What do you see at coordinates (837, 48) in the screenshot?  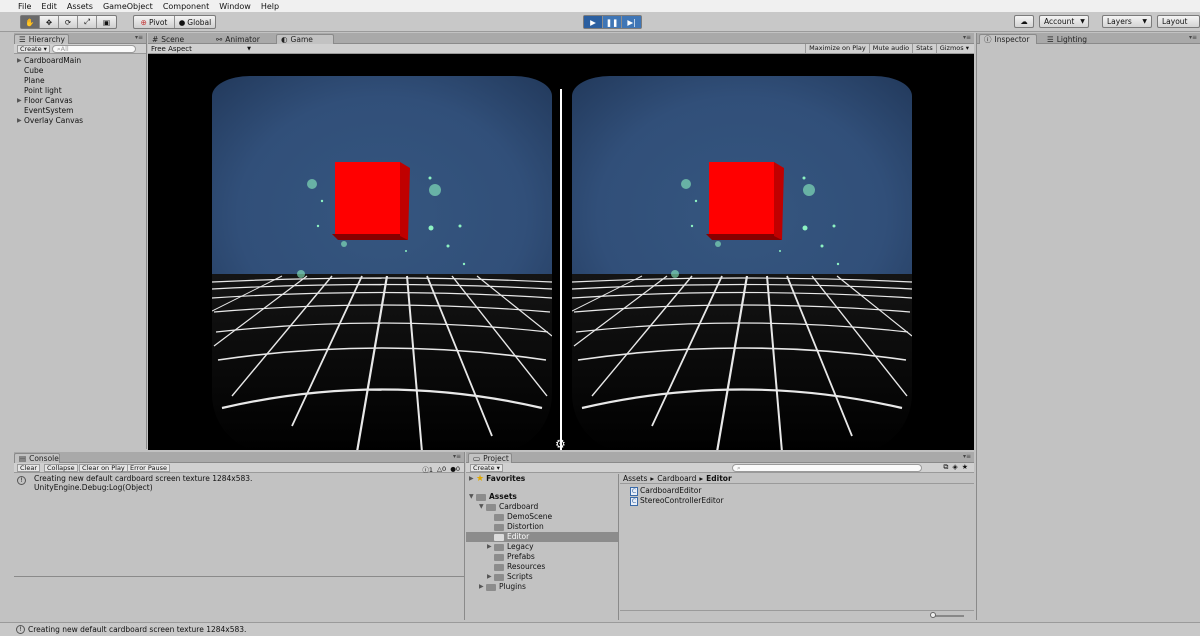 I see `maximize-on-play-toggle: Maximize on Play` at bounding box center [837, 48].